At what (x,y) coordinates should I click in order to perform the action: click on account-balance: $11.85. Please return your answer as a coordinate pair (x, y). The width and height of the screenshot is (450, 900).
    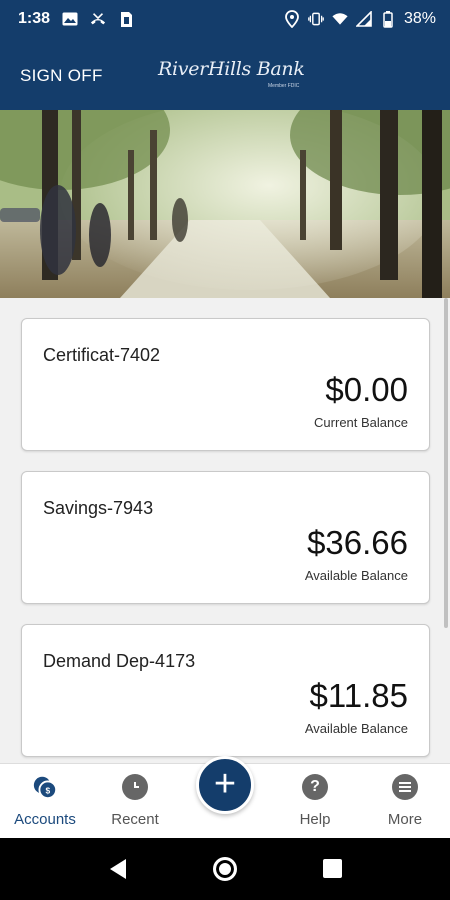
    Looking at the image, I should click on (358, 695).